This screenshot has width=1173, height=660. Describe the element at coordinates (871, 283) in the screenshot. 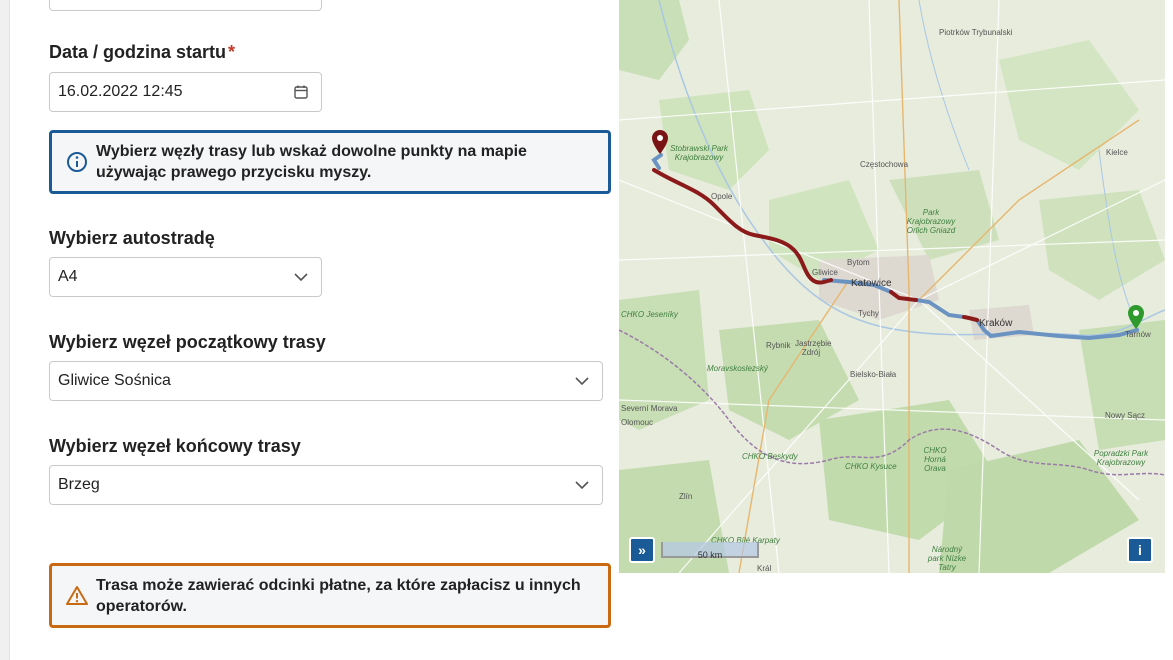

I see `map-label: Katowice` at that location.